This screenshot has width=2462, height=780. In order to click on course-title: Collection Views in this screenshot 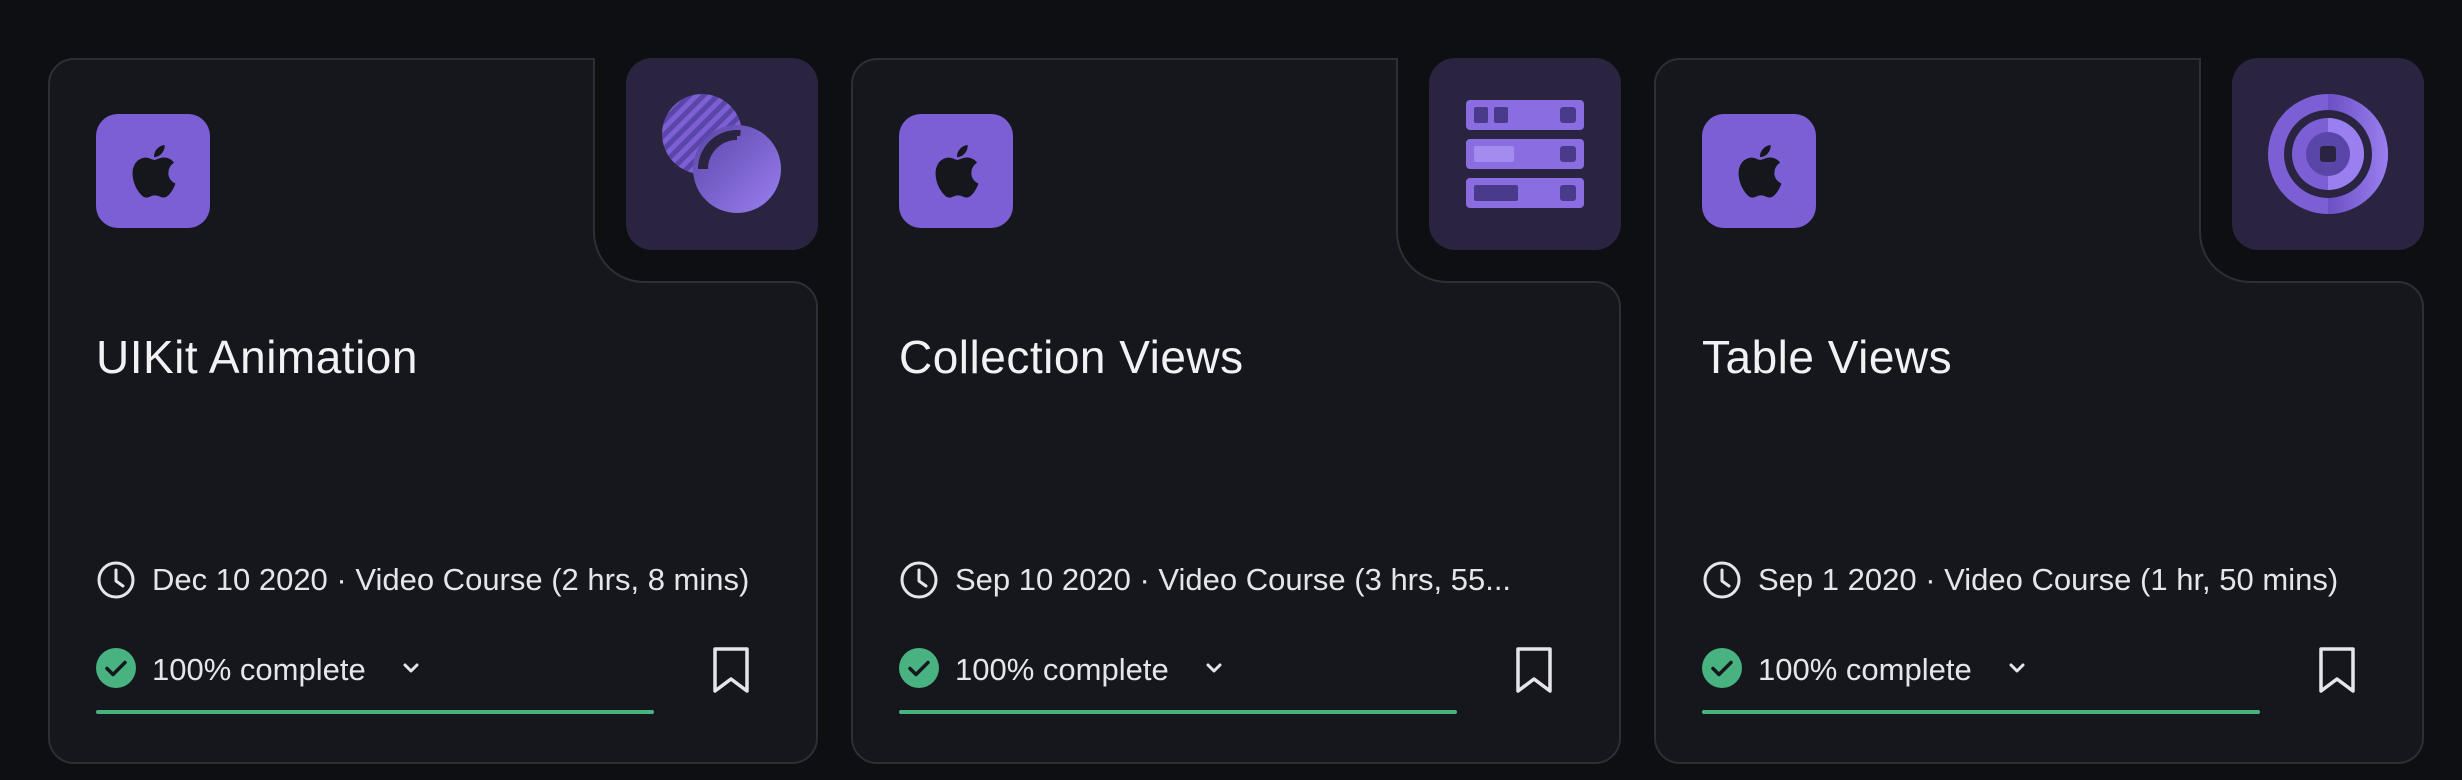, I will do `click(1071, 357)`.